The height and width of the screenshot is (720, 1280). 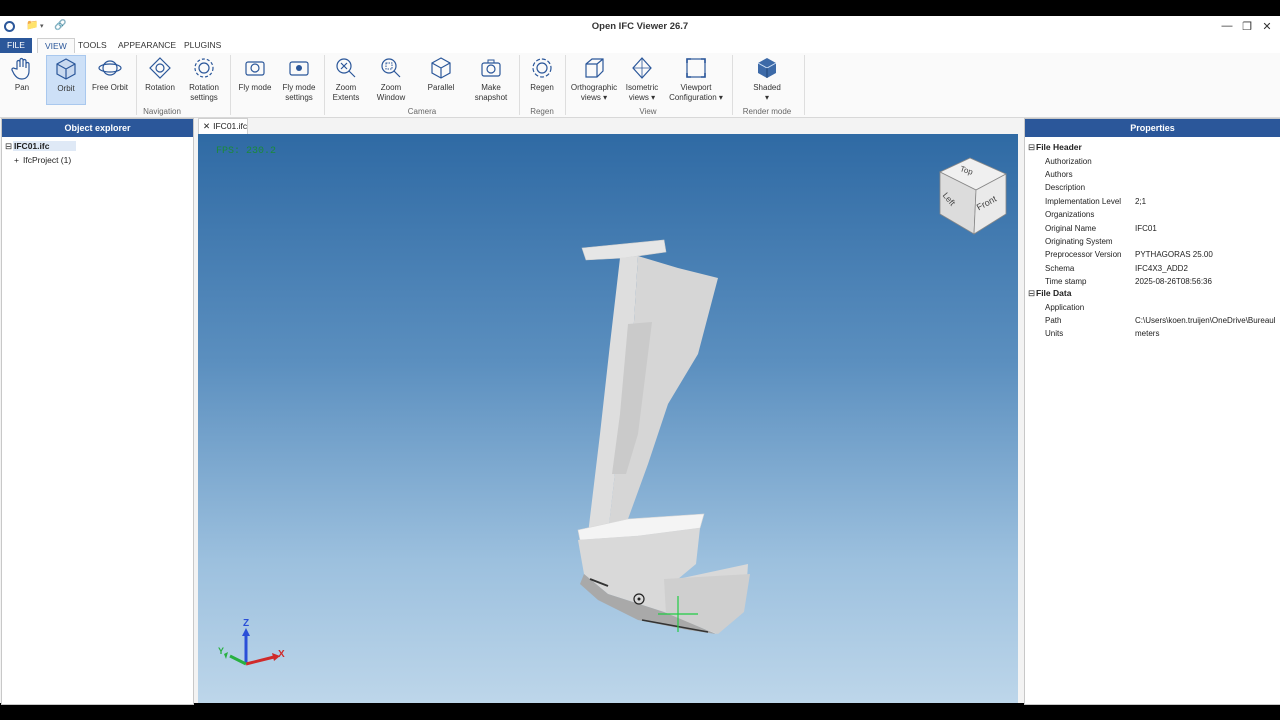 What do you see at coordinates (1060, 268) in the screenshot?
I see `property-key: Schema` at bounding box center [1060, 268].